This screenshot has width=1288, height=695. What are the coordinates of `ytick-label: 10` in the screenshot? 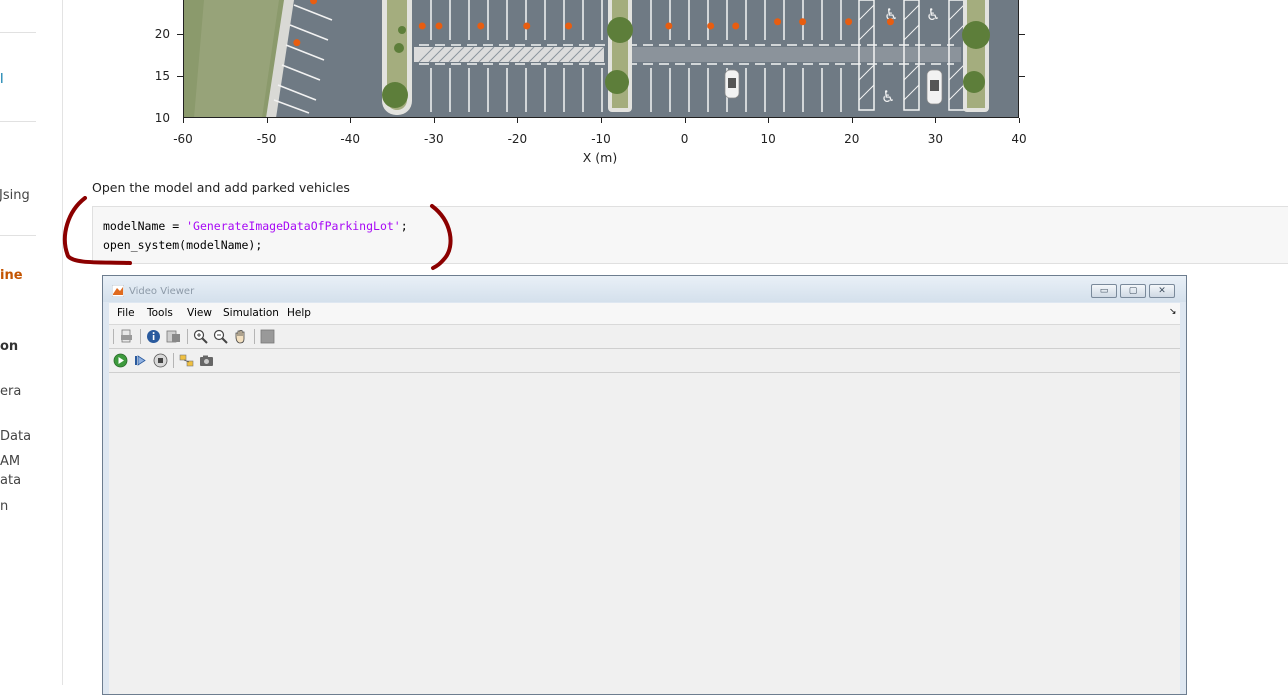 It's located at (162, 118).